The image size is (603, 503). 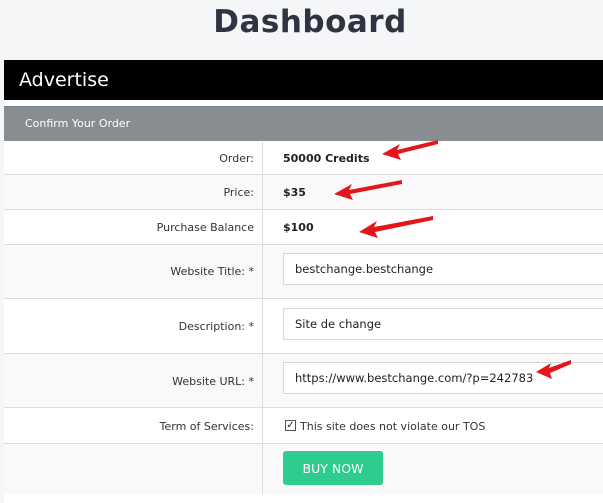 I want to click on description-row: Description: * Site de change, so click(x=303, y=326).